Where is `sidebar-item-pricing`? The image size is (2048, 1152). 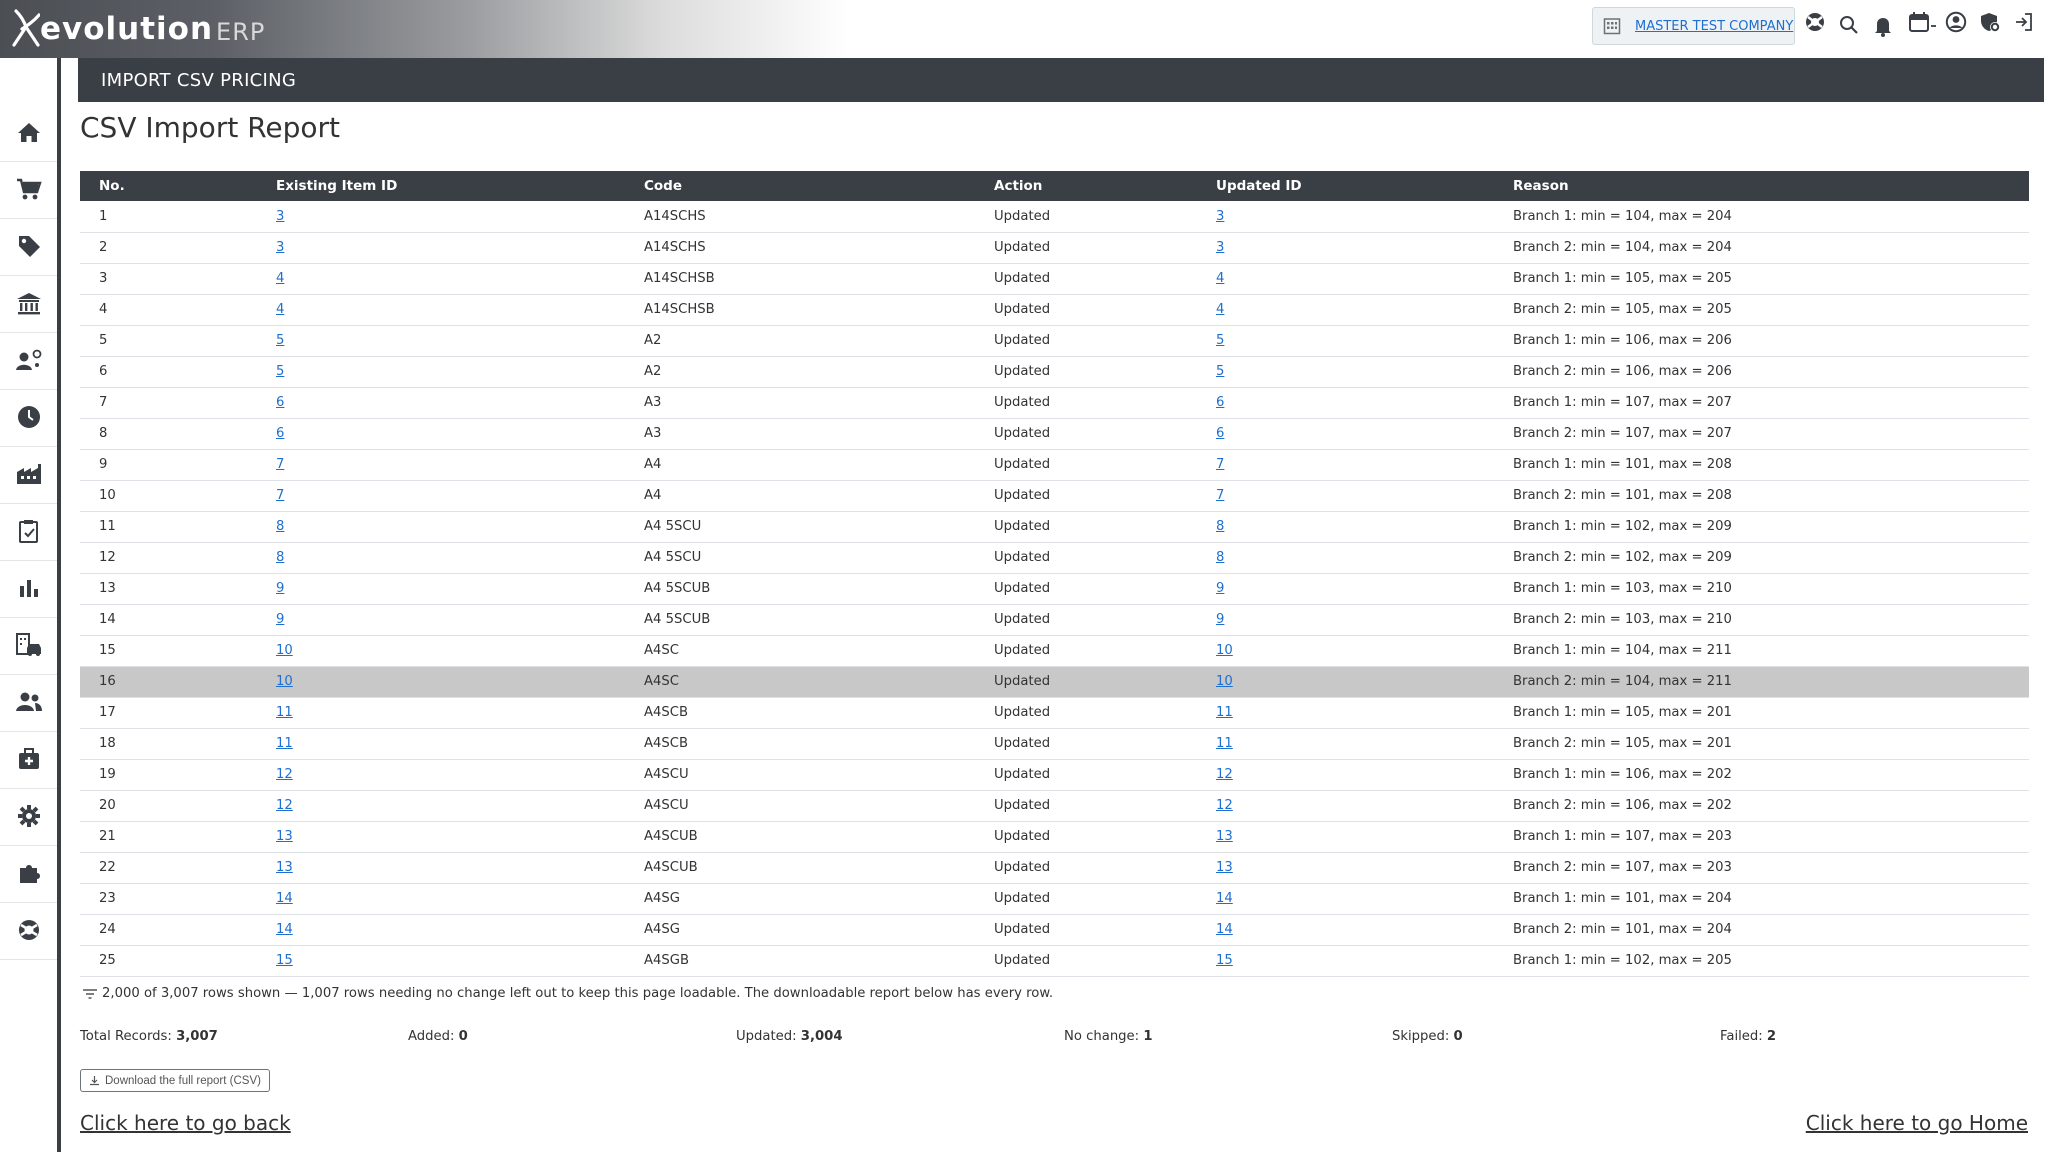
sidebar-item-pricing is located at coordinates (28, 248).